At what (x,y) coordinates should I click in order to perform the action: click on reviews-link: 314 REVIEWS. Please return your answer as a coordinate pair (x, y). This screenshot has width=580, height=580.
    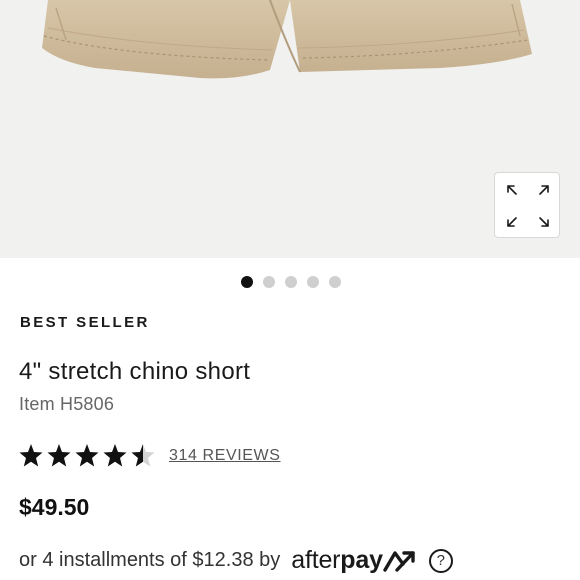
    Looking at the image, I should click on (225, 456).